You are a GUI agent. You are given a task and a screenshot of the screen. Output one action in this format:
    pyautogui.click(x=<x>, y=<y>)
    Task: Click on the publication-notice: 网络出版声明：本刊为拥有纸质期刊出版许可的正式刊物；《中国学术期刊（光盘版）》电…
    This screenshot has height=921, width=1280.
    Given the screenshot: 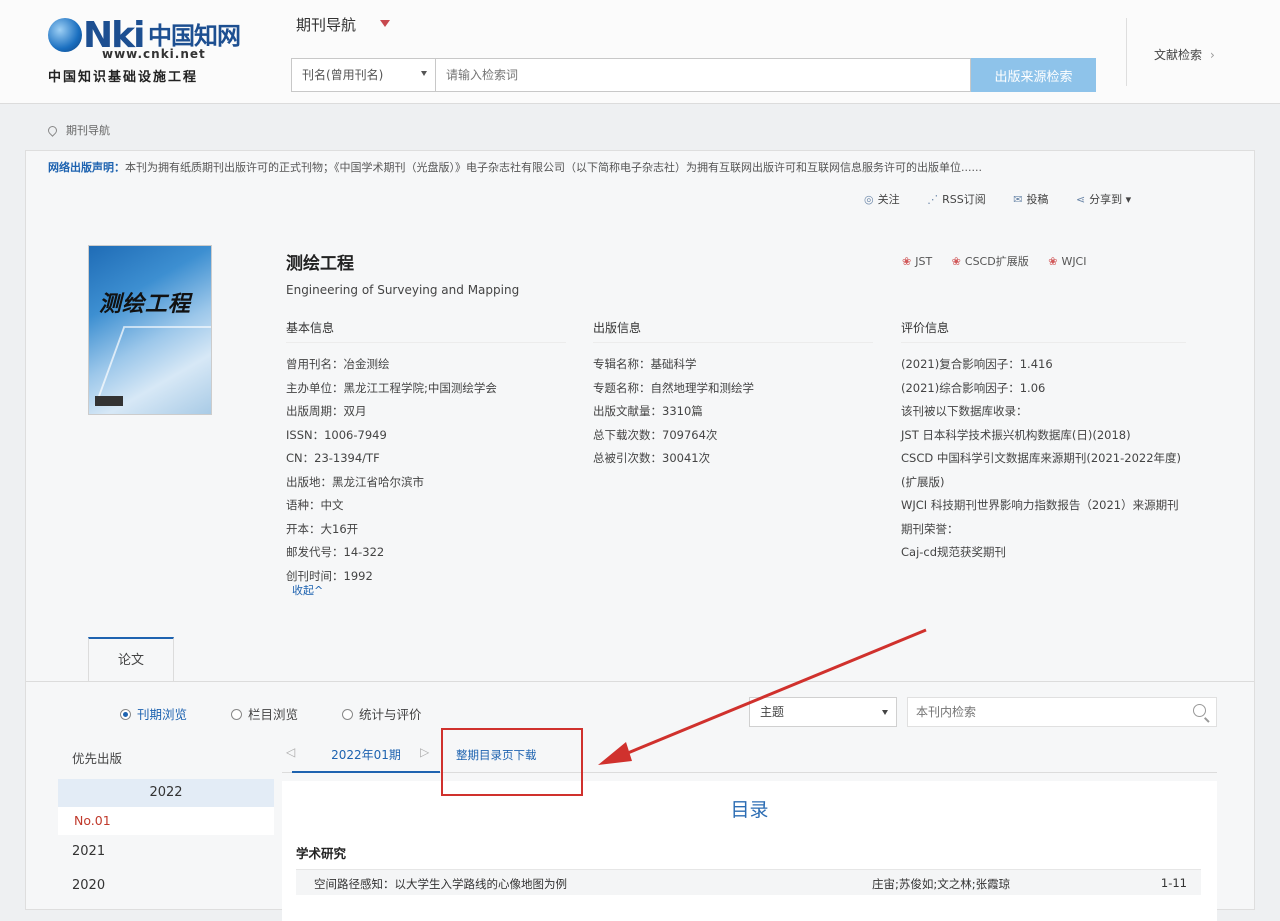 What is the action you would take?
    pyautogui.click(x=515, y=167)
    